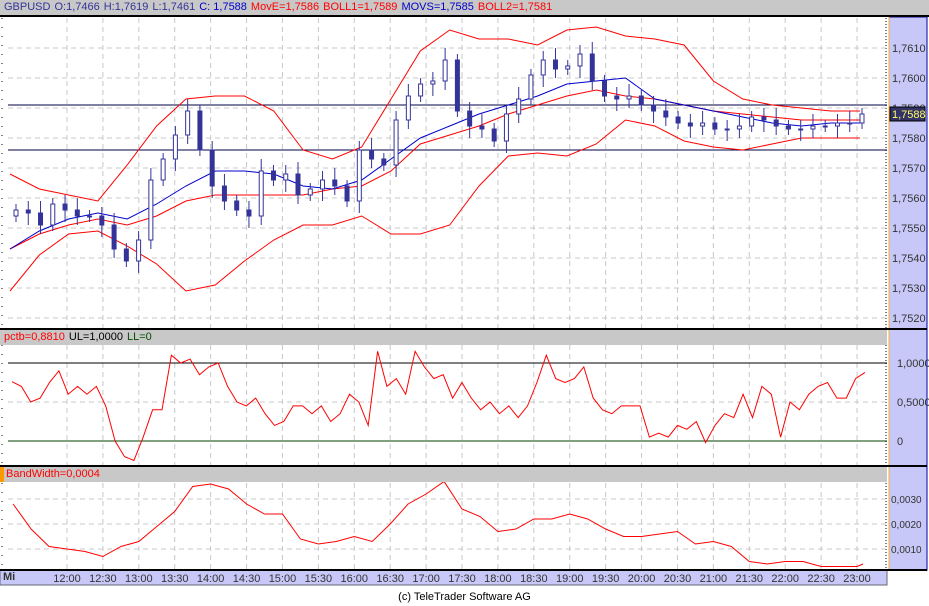  Describe the element at coordinates (464, 597) in the screenshot. I see `copyright: (c) TeleTrader Software AG` at that location.